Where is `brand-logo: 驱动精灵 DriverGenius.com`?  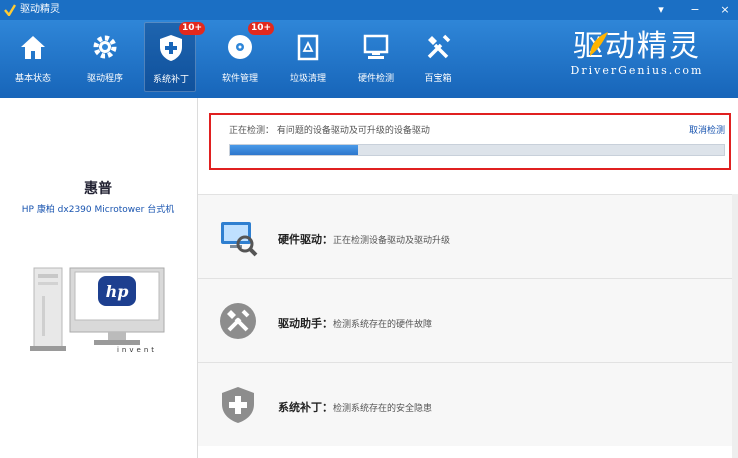 brand-logo: 驱动精灵 DriverGenius.com is located at coordinates (637, 61).